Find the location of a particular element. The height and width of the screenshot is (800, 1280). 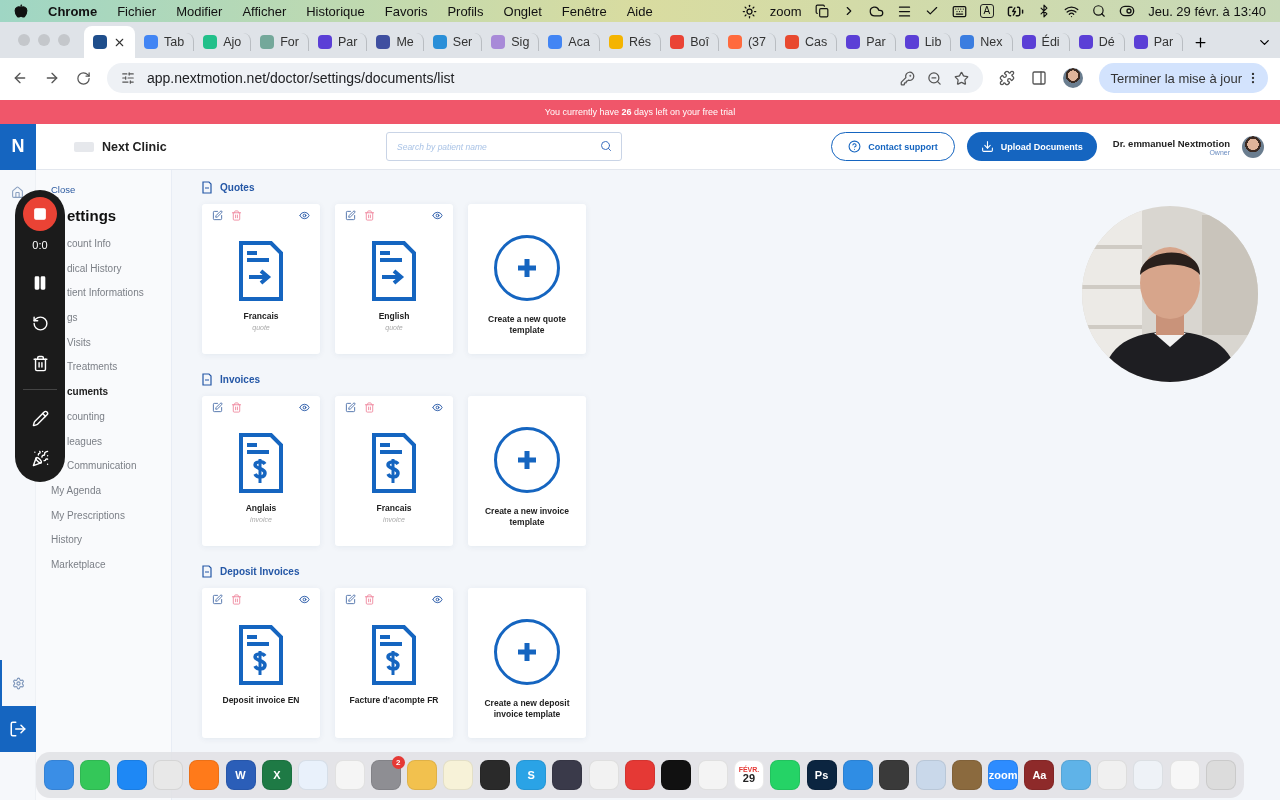

back-icon is located at coordinates (20, 78).